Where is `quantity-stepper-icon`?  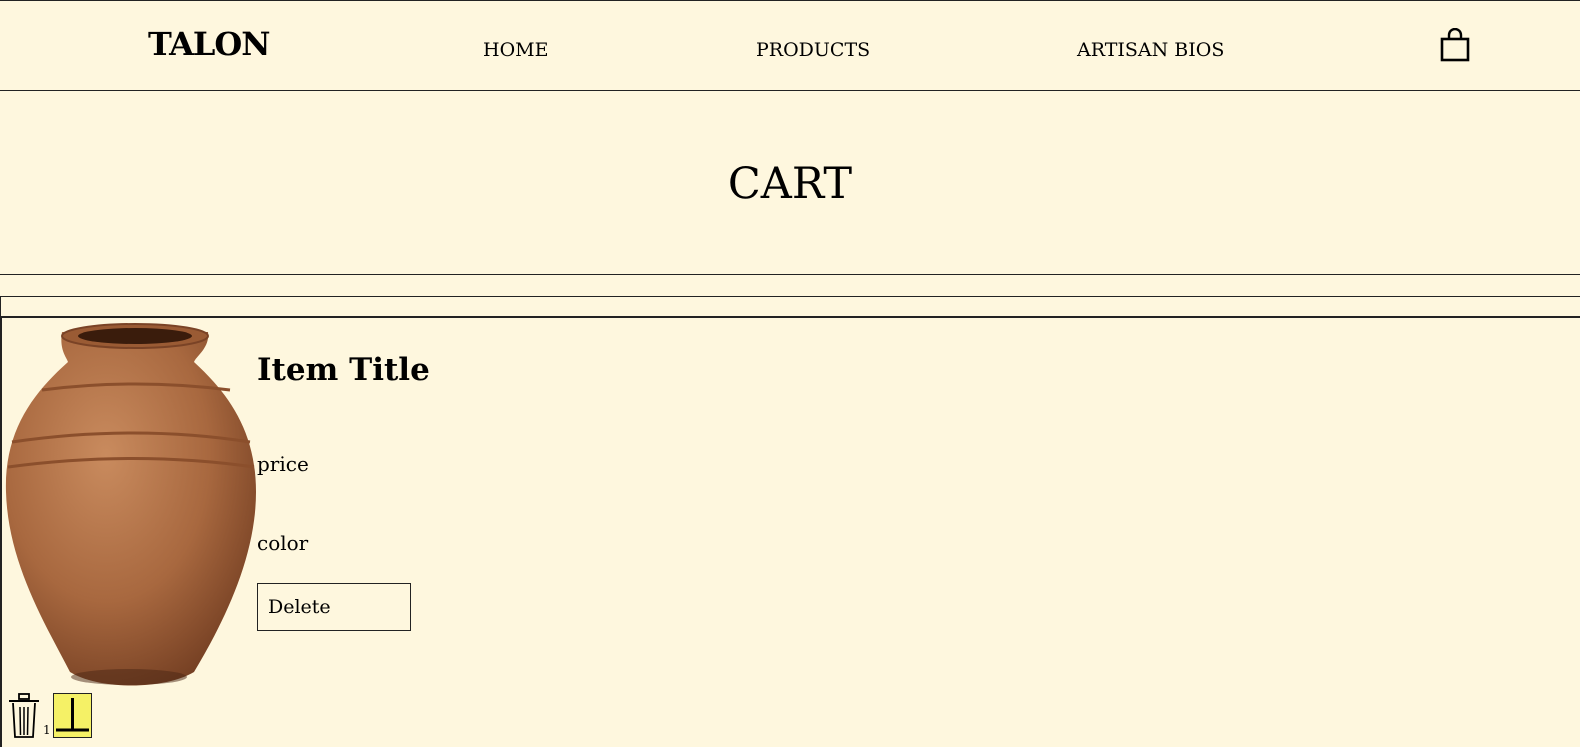
quantity-stepper-icon is located at coordinates (72, 715).